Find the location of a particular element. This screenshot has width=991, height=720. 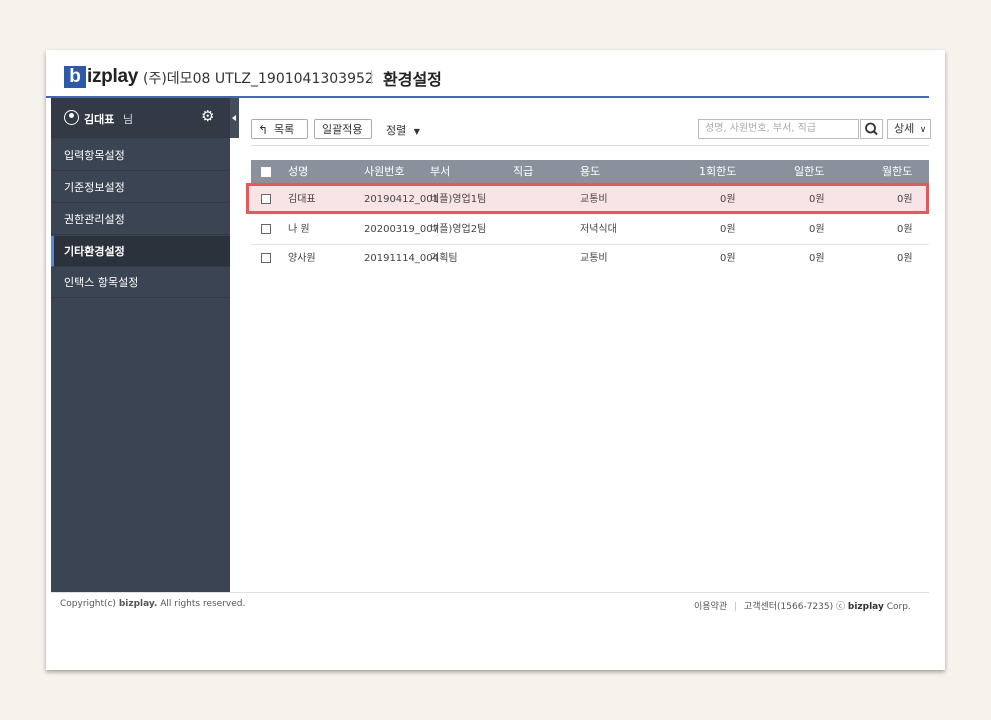

cell-name: 김대표 is located at coordinates (302, 199).